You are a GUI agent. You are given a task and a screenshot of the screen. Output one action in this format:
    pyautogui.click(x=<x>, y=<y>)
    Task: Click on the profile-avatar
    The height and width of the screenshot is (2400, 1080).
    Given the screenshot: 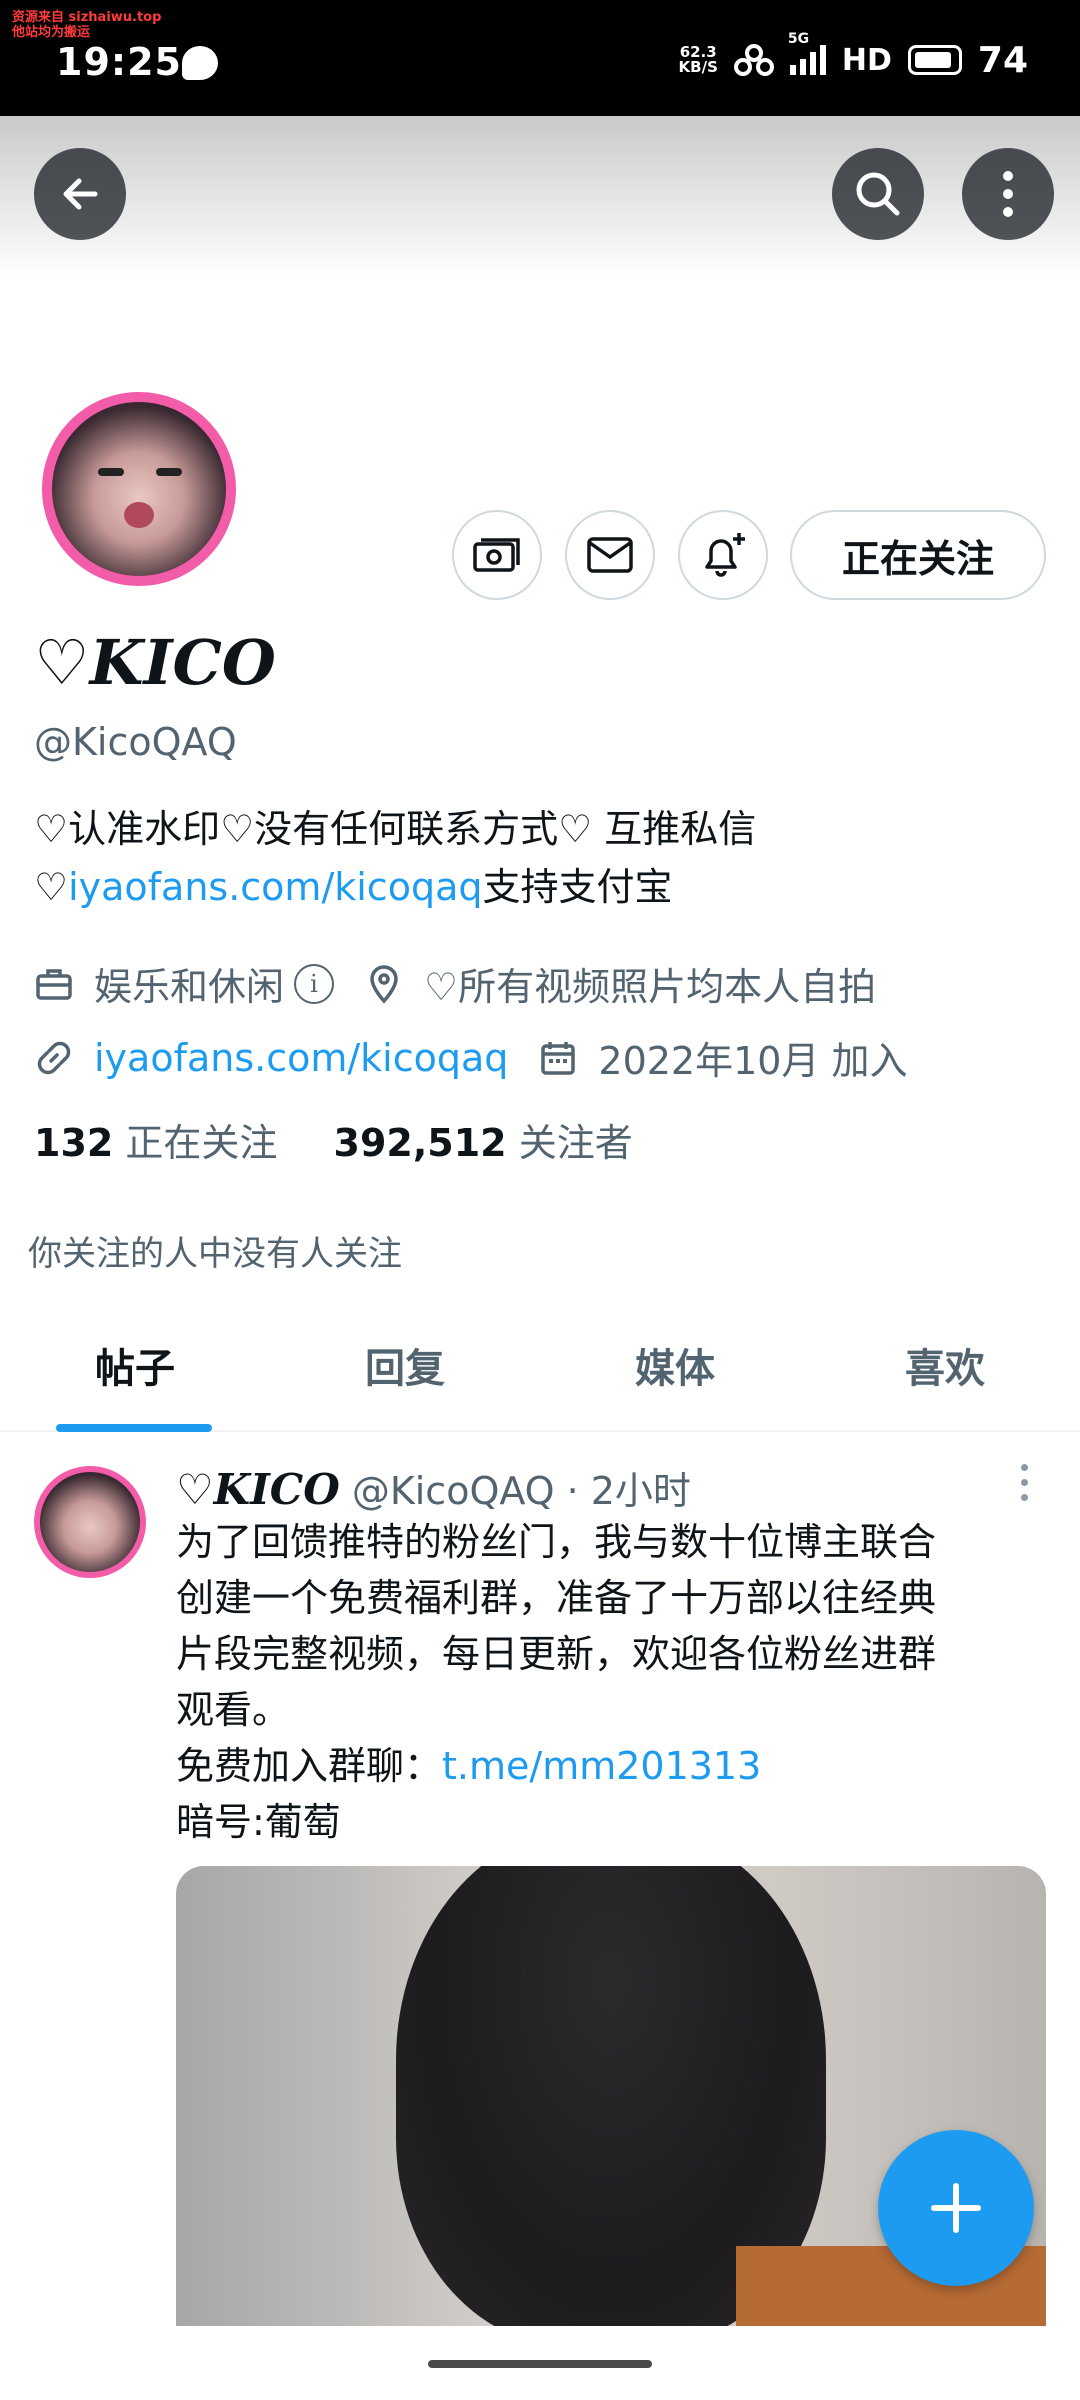 What is the action you would take?
    pyautogui.click(x=139, y=489)
    